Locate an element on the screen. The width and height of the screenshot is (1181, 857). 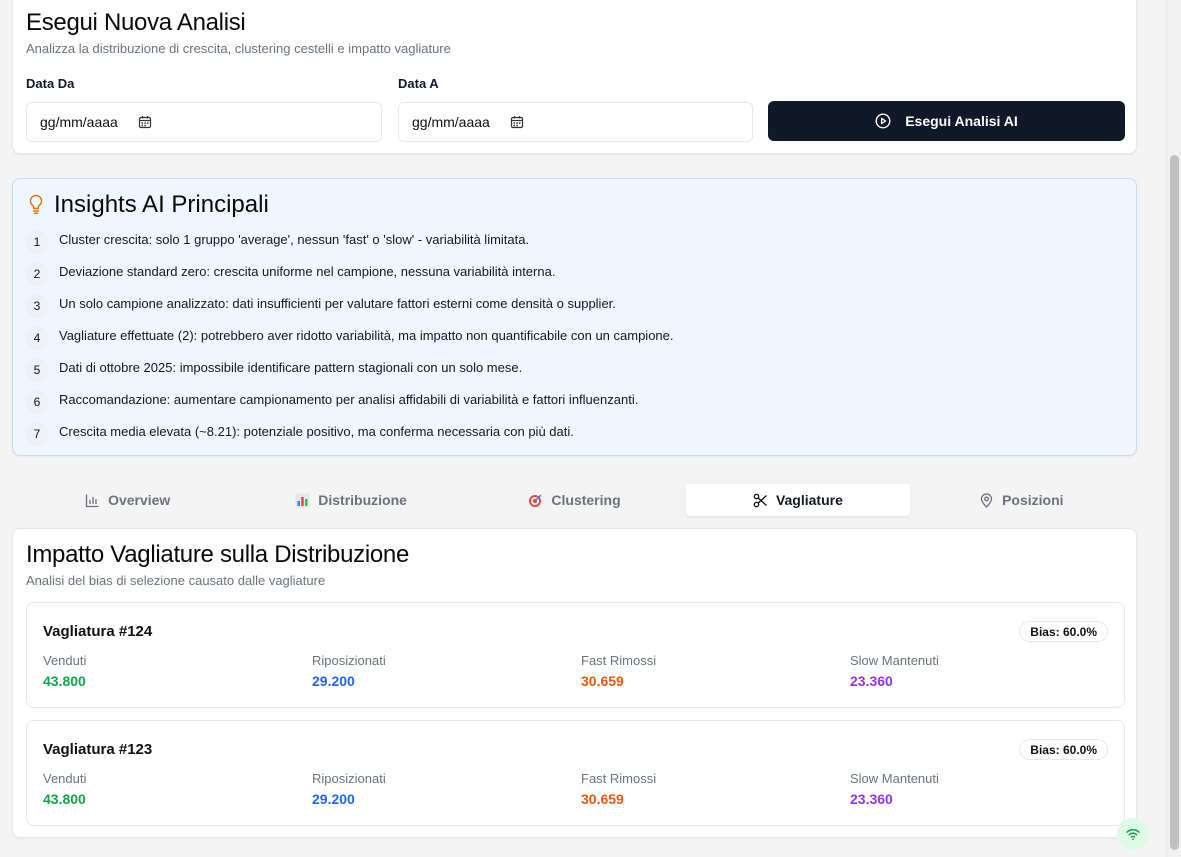
insight-number: 6 is located at coordinates (37, 402).